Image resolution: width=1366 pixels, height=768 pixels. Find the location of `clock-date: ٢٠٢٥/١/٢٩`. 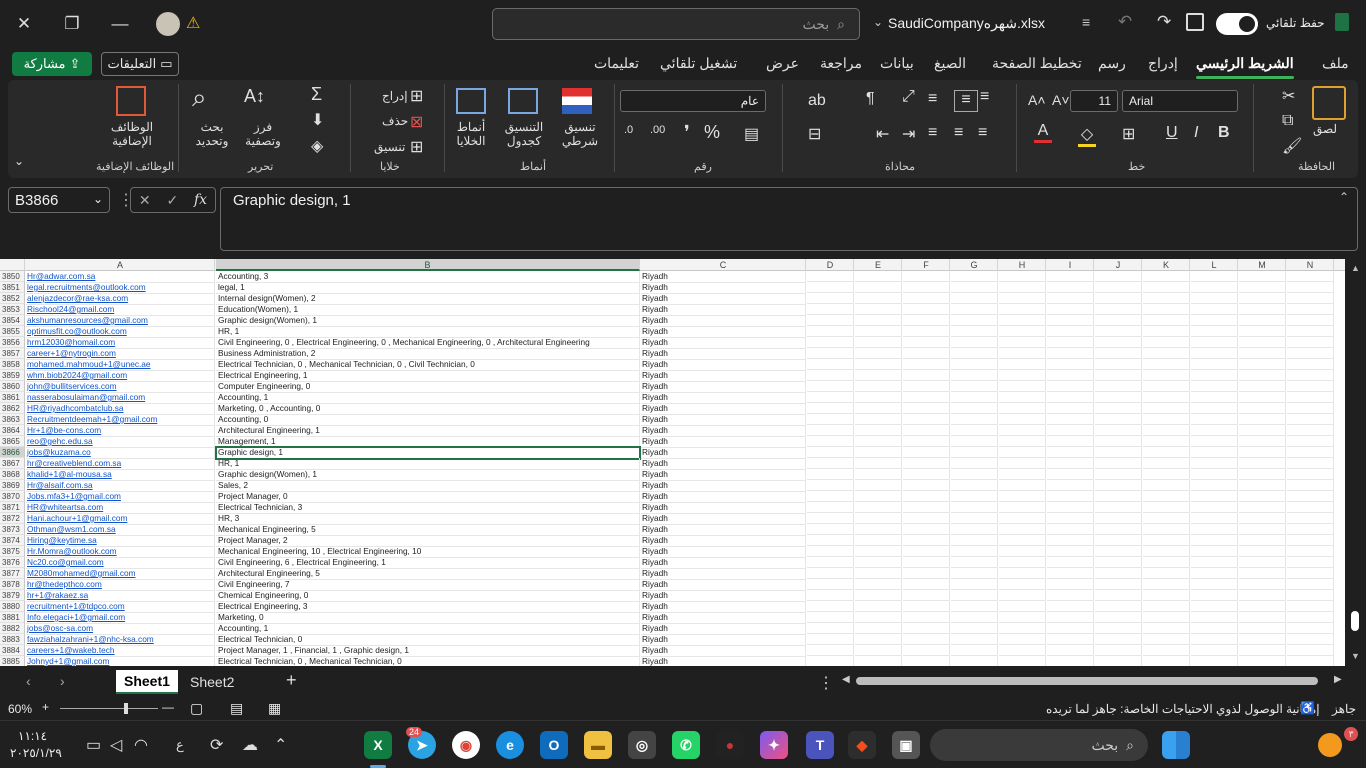

clock-date: ٢٠٢٥/١/٢٩ is located at coordinates (36, 753).